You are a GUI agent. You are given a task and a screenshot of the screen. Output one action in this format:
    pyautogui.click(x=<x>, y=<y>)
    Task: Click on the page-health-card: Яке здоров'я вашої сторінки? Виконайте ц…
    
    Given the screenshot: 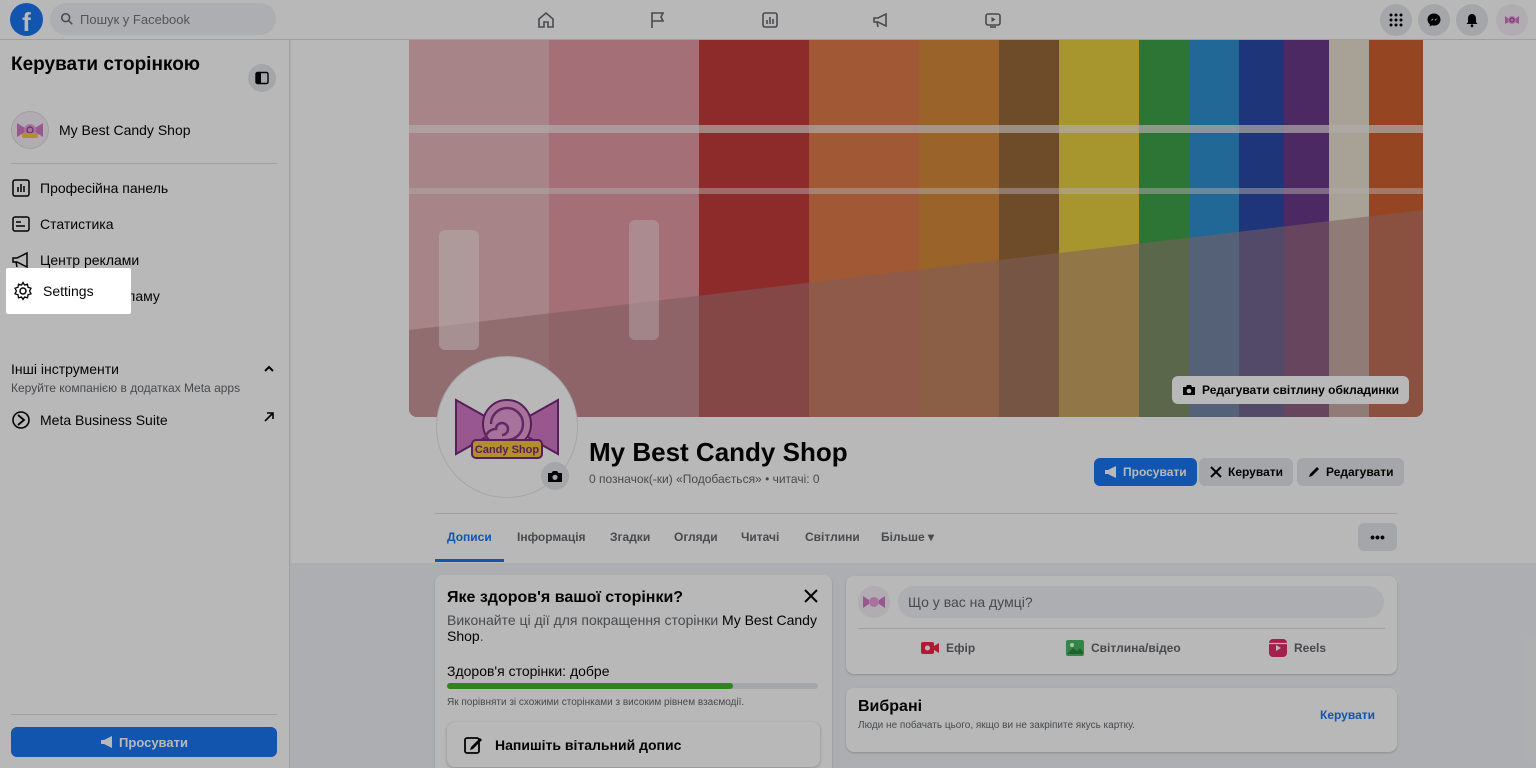 What is the action you would take?
    pyautogui.click(x=633, y=671)
    